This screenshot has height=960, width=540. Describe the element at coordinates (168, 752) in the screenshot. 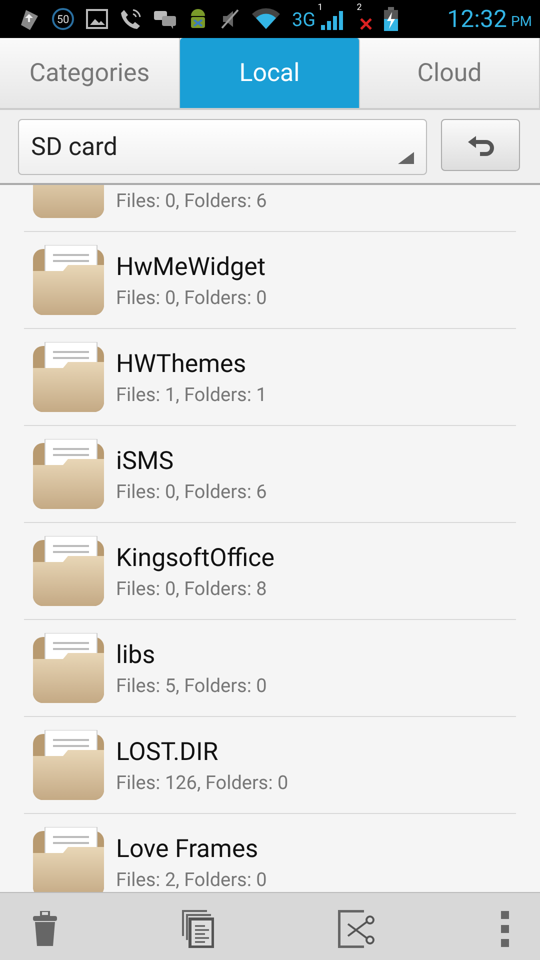

I see `folder-name: LOST.DIR` at that location.